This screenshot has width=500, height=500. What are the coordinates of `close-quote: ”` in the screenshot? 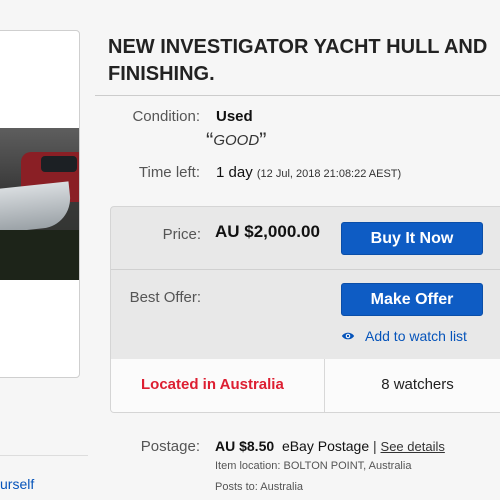 It's located at (263, 140).